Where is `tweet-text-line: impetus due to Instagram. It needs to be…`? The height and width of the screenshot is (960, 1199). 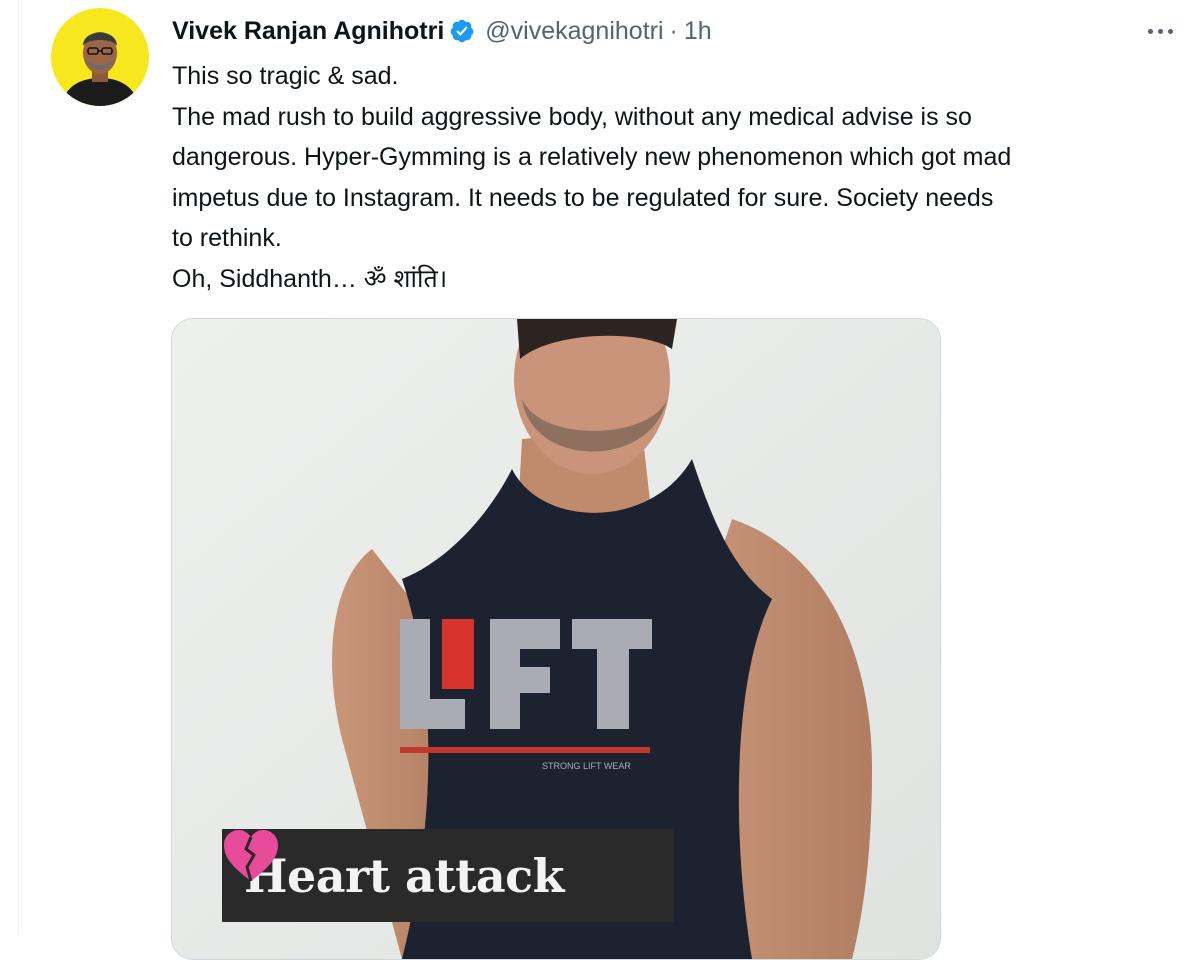
tweet-text-line: impetus due to Instagram. It needs to be… is located at coordinates (583, 197).